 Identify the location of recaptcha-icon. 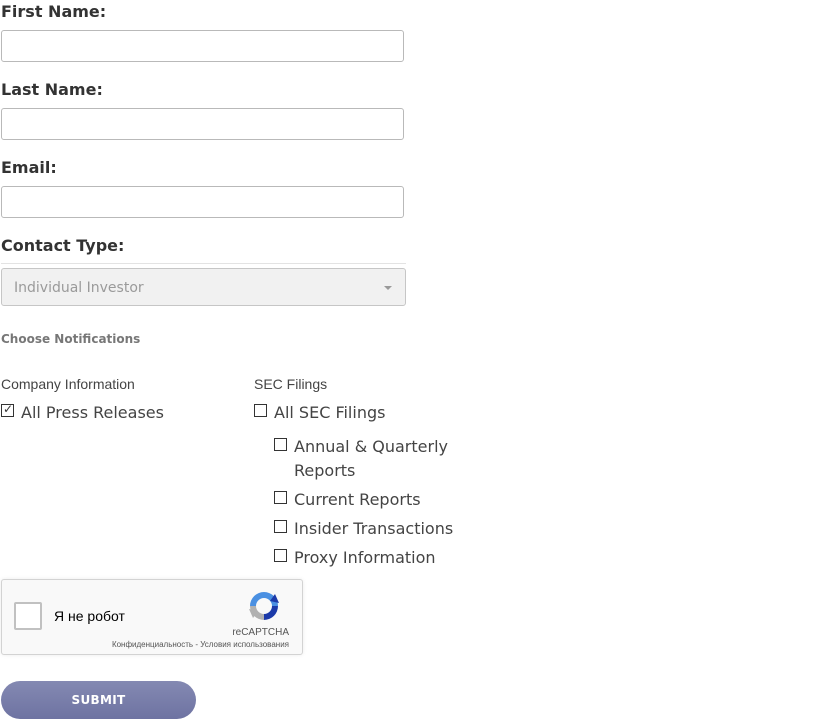
(264, 606).